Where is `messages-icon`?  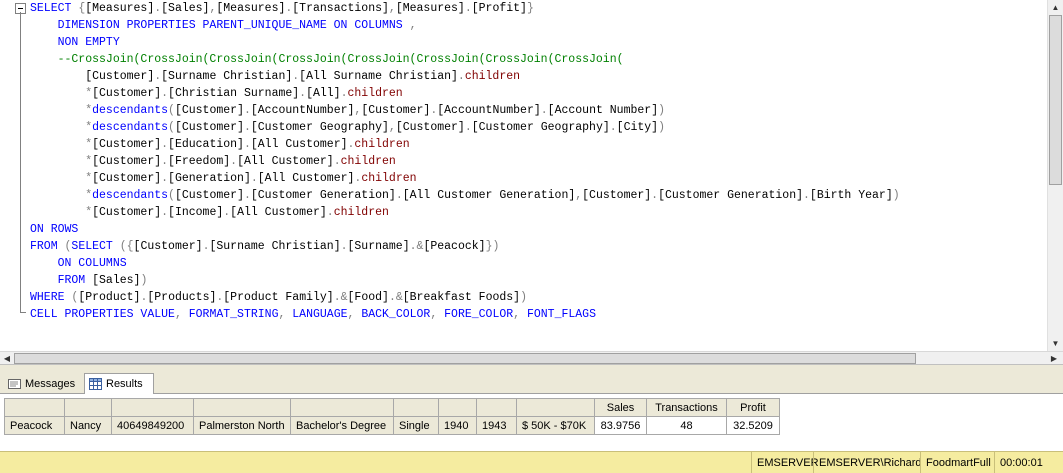
messages-icon is located at coordinates (14, 384).